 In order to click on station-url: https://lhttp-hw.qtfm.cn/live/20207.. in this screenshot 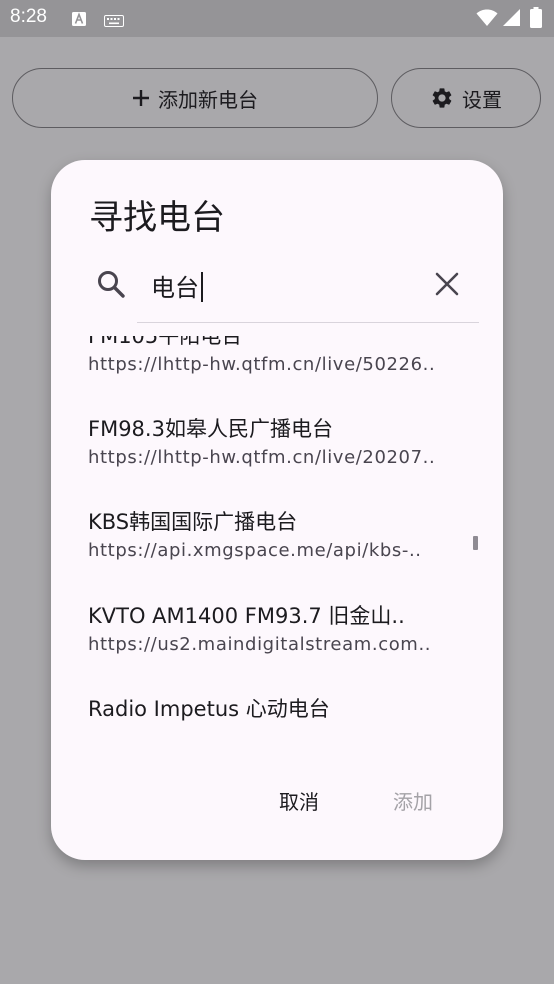, I will do `click(262, 457)`.